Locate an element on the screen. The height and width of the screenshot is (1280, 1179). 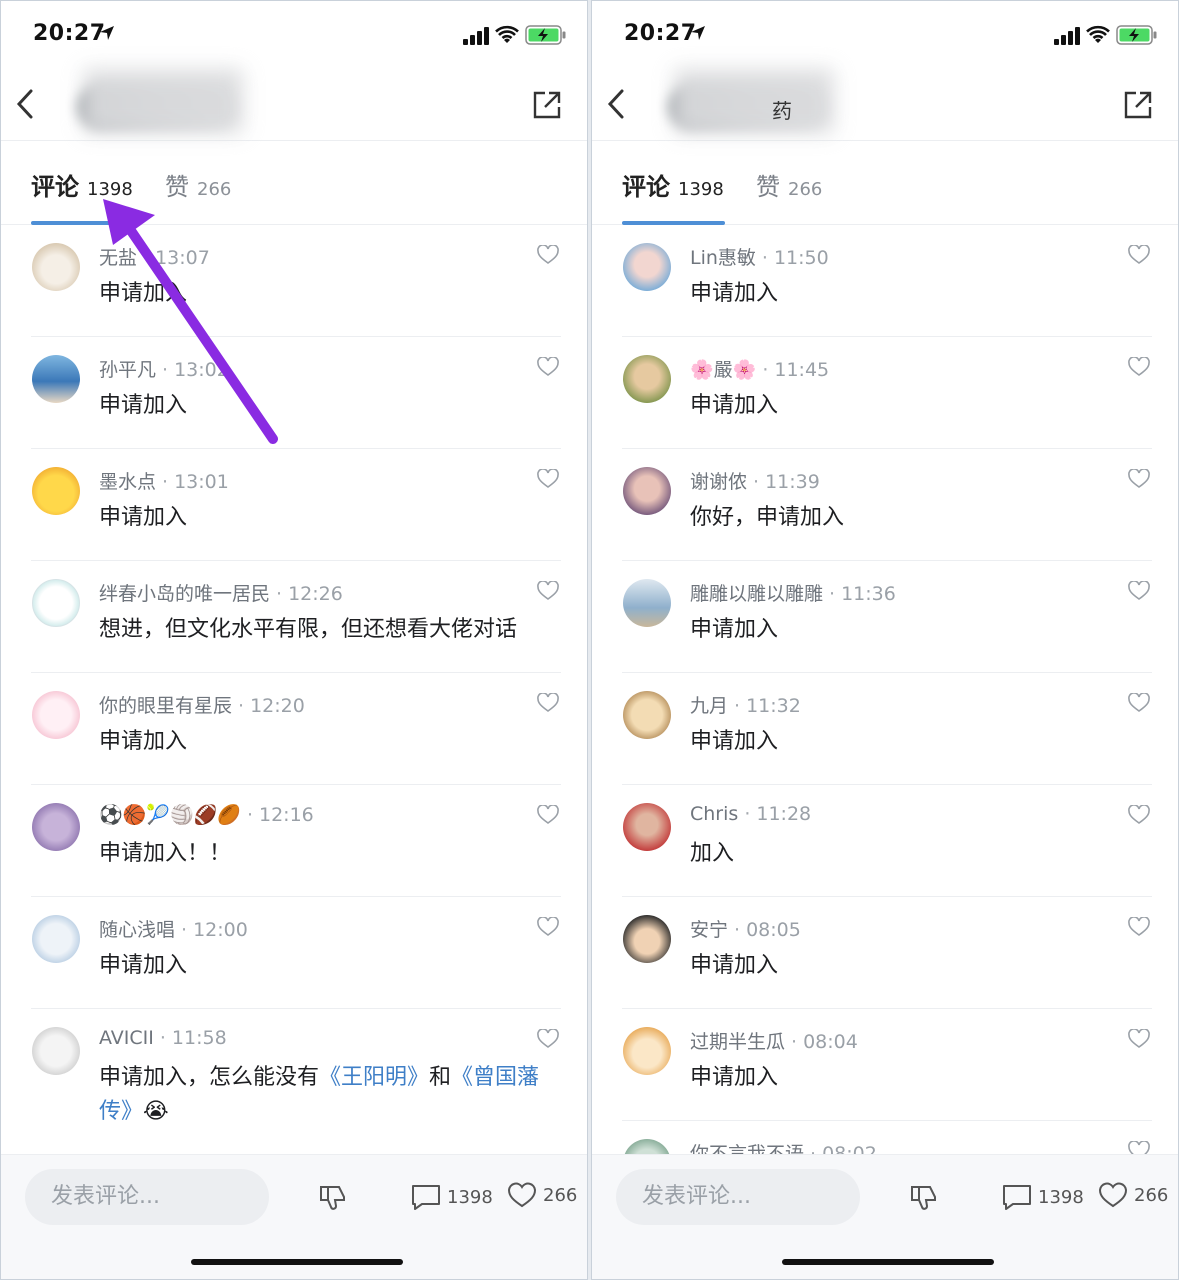
commenter-name: 安宁 is located at coordinates (709, 930).